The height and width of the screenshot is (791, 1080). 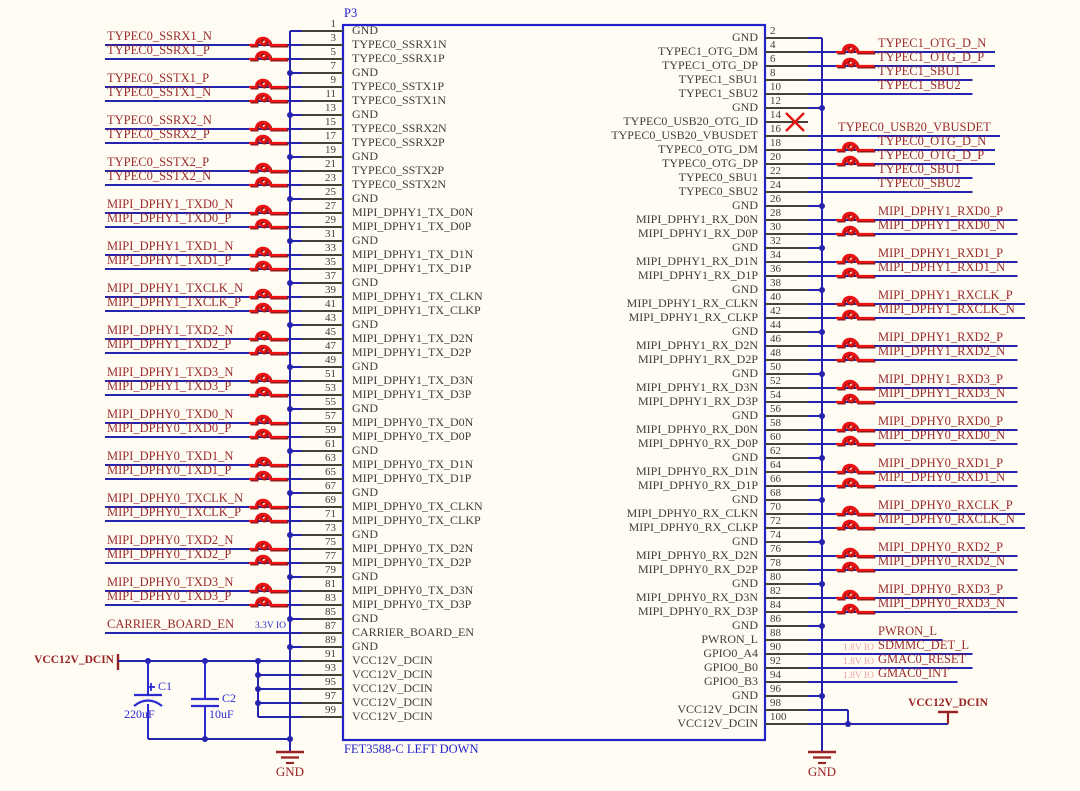 What do you see at coordinates (170, 372) in the screenshot?
I see `net-label: MIPI_DPHY1_TXD3_N` at bounding box center [170, 372].